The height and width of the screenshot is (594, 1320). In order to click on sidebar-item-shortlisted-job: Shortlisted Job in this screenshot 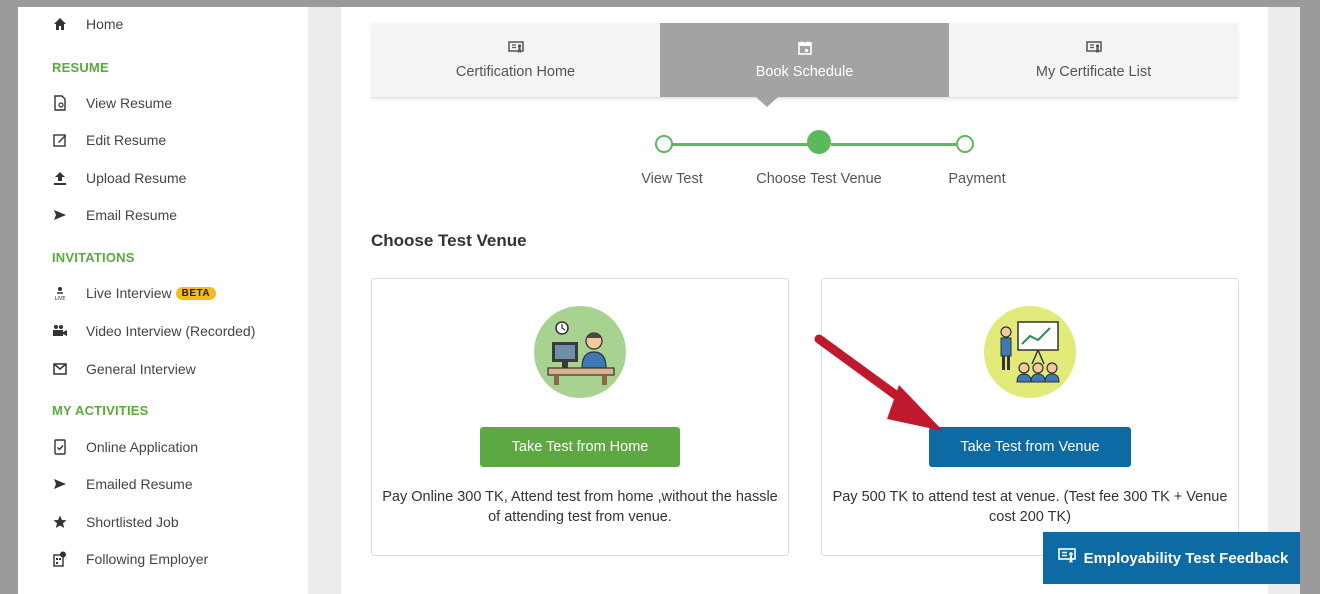, I will do `click(115, 522)`.